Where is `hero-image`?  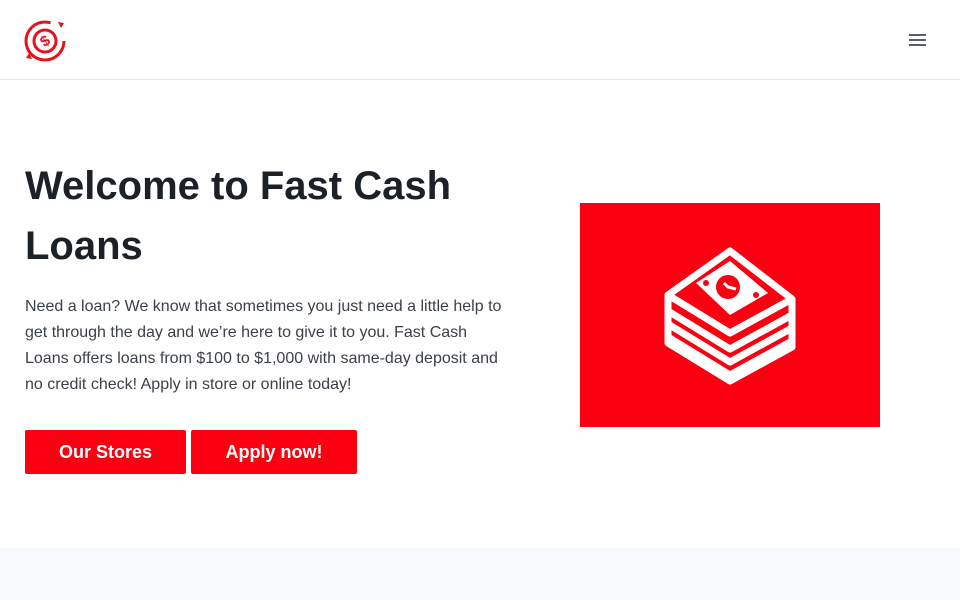
hero-image is located at coordinates (730, 315).